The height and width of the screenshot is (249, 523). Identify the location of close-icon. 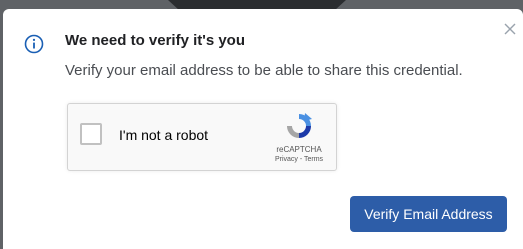
(510, 29).